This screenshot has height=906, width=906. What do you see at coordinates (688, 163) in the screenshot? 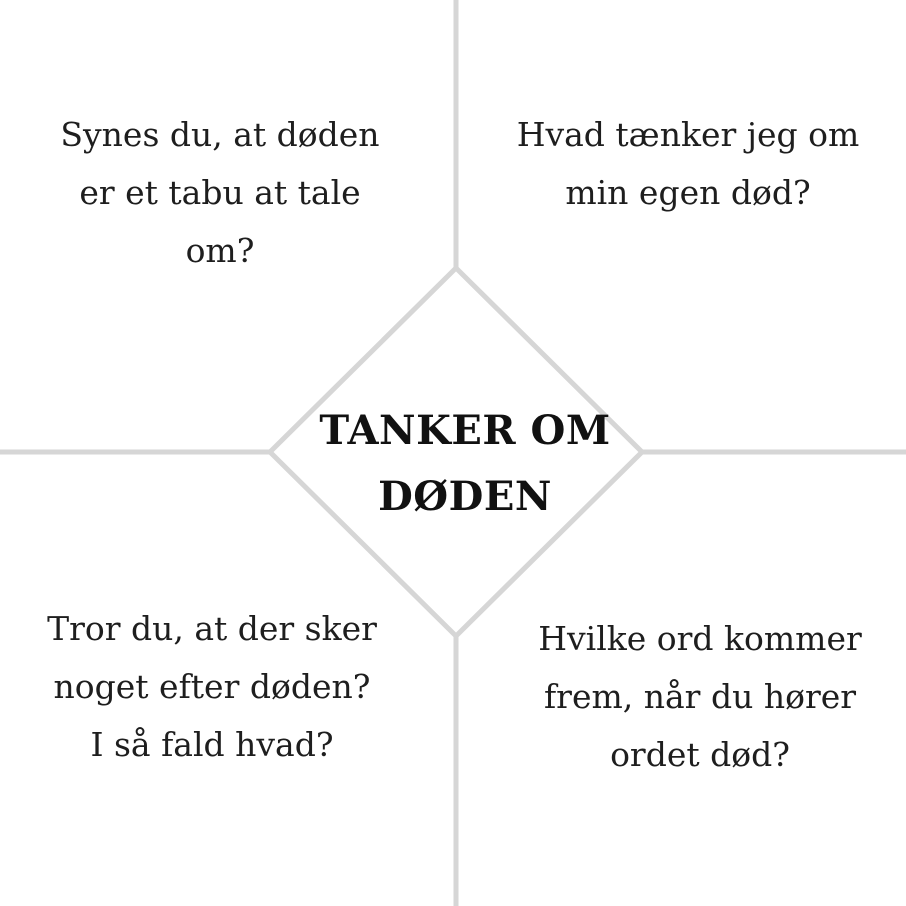
I see `question-top-right: Hvad tænker jeg om min egen død?` at bounding box center [688, 163].